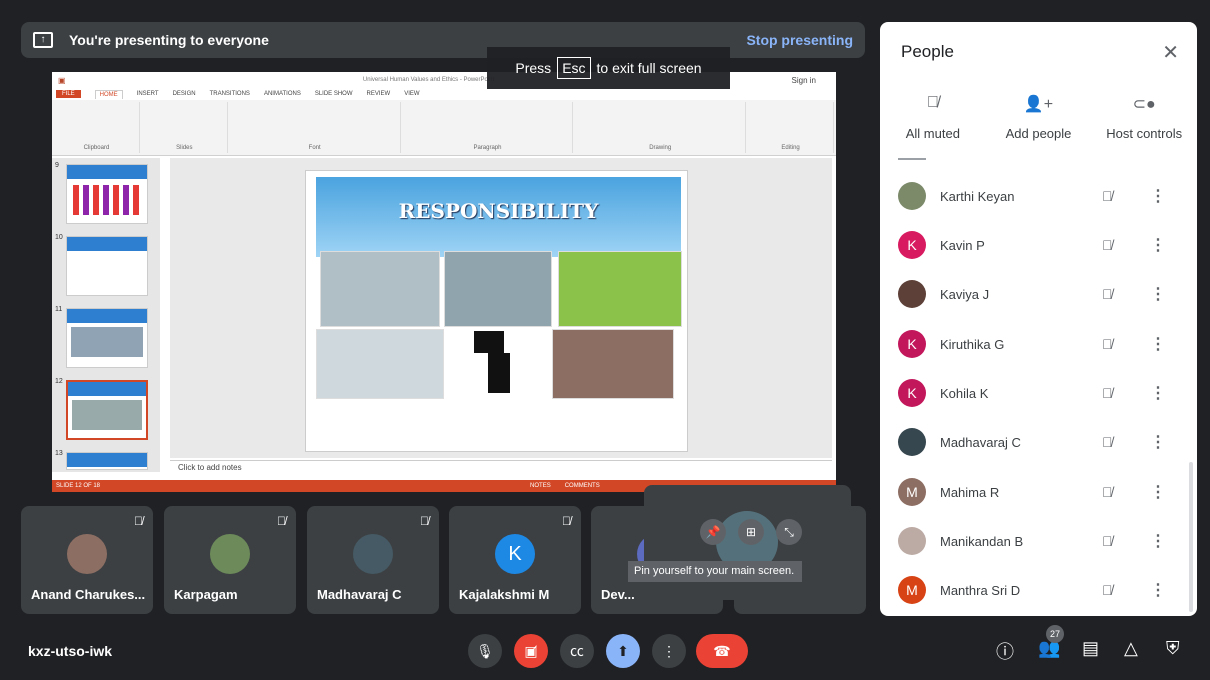  I want to click on action-label: Host controls, so click(1144, 133).